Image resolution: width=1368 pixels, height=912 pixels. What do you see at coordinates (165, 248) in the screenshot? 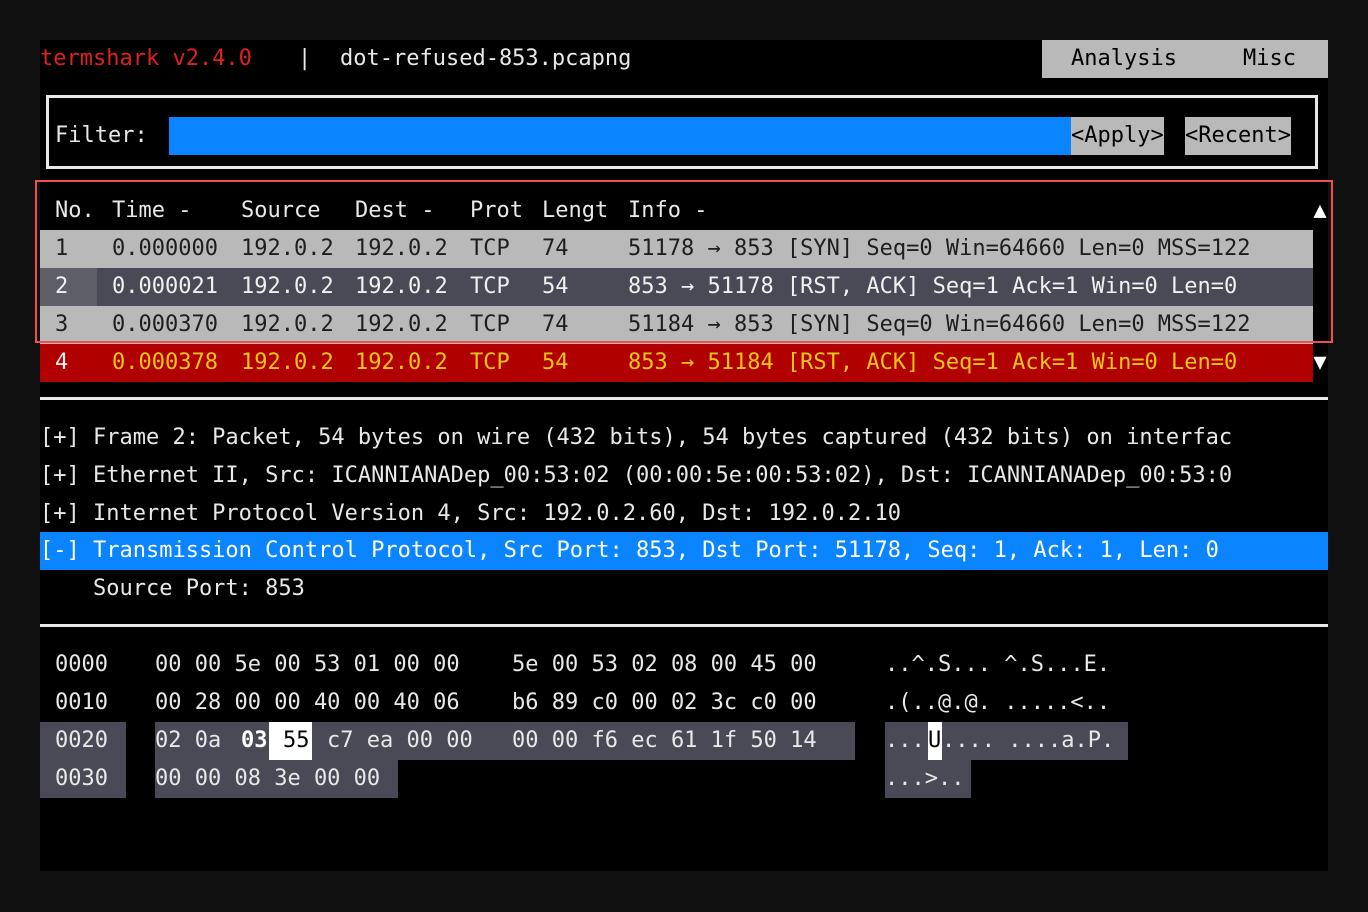
I see `packet-time: 0.000000` at bounding box center [165, 248].